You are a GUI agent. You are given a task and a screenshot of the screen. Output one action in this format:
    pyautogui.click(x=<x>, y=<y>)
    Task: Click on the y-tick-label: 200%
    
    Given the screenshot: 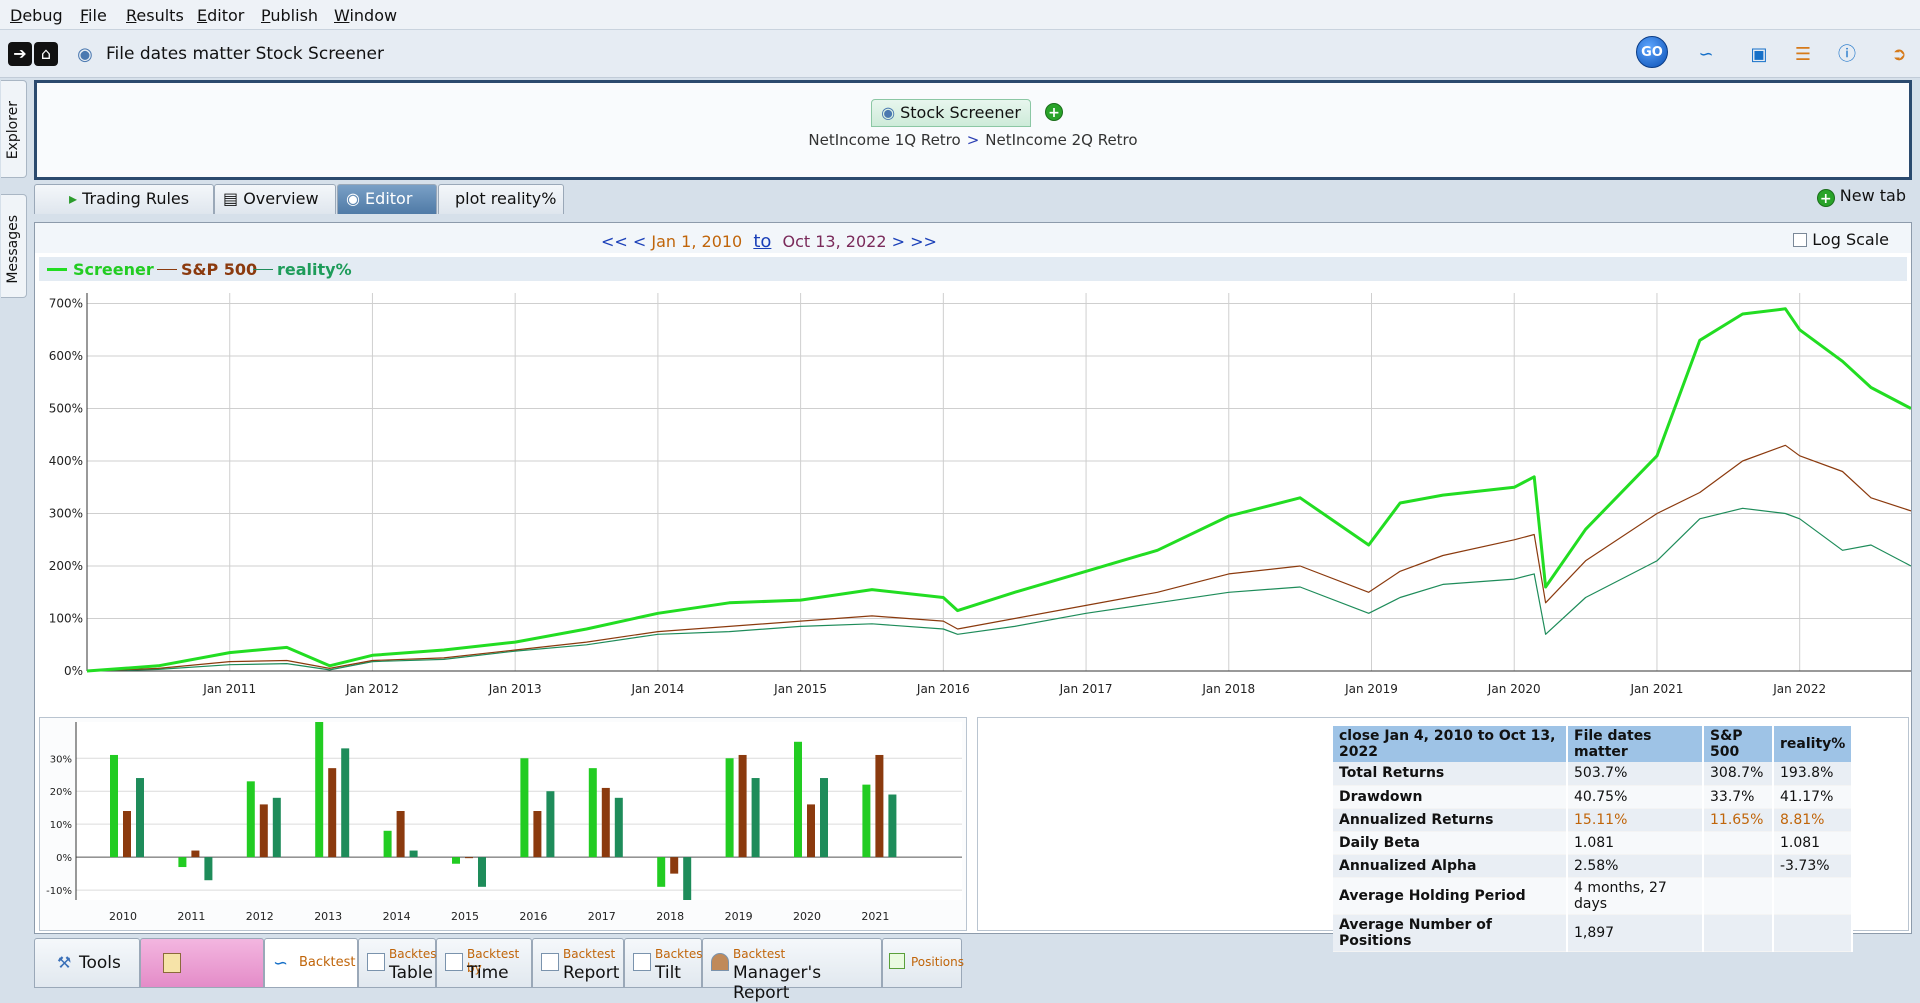 What is the action you would take?
    pyautogui.click(x=66, y=566)
    